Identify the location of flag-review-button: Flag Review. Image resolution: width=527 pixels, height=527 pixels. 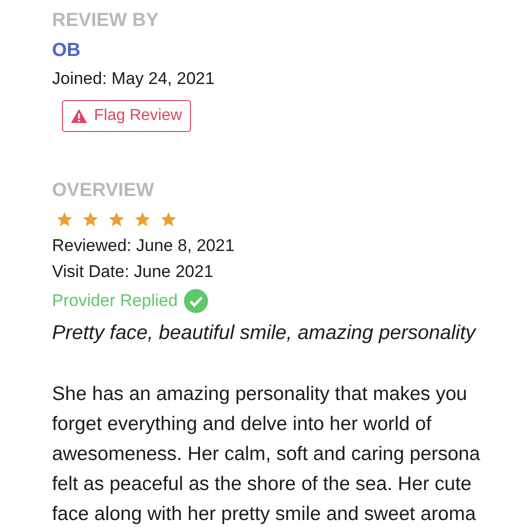
(127, 116).